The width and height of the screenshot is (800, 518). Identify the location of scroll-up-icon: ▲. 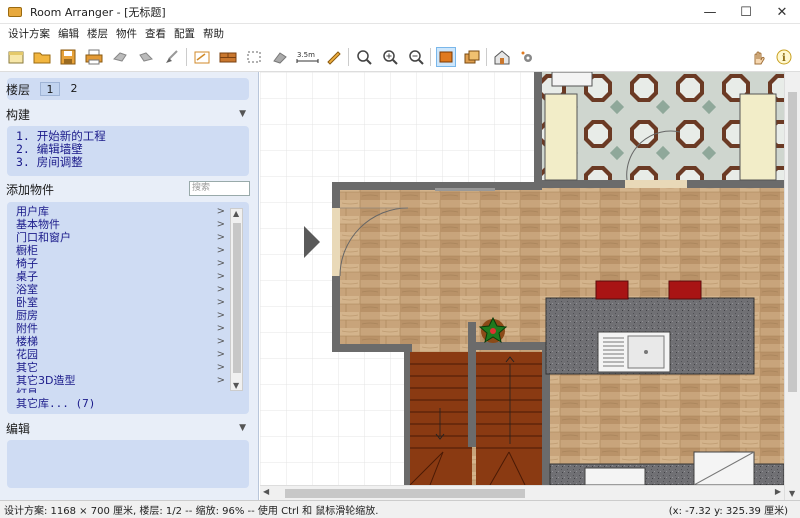
(236, 213).